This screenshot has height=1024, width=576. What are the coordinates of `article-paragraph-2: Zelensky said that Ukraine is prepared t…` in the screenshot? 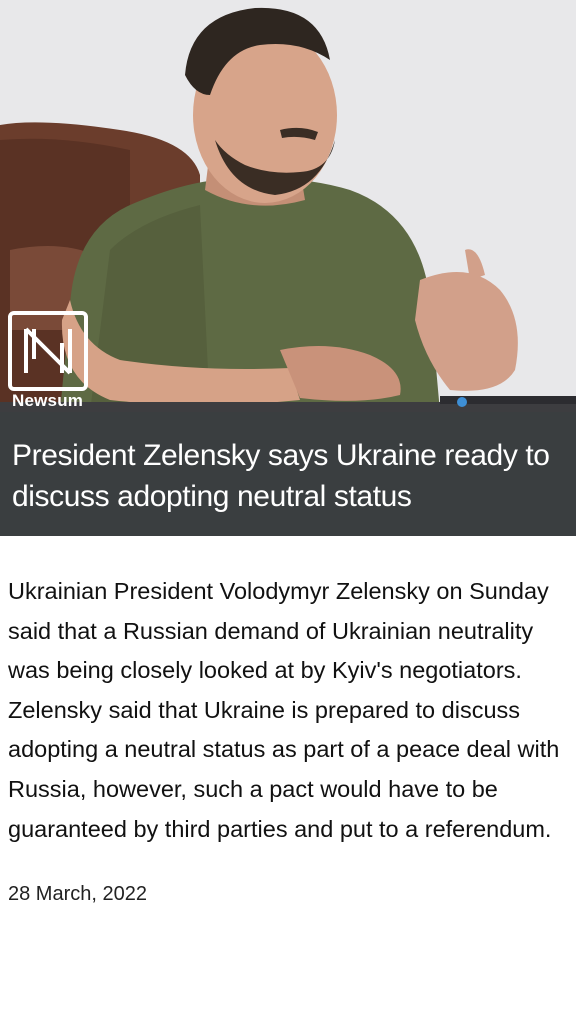 It's located at (284, 769).